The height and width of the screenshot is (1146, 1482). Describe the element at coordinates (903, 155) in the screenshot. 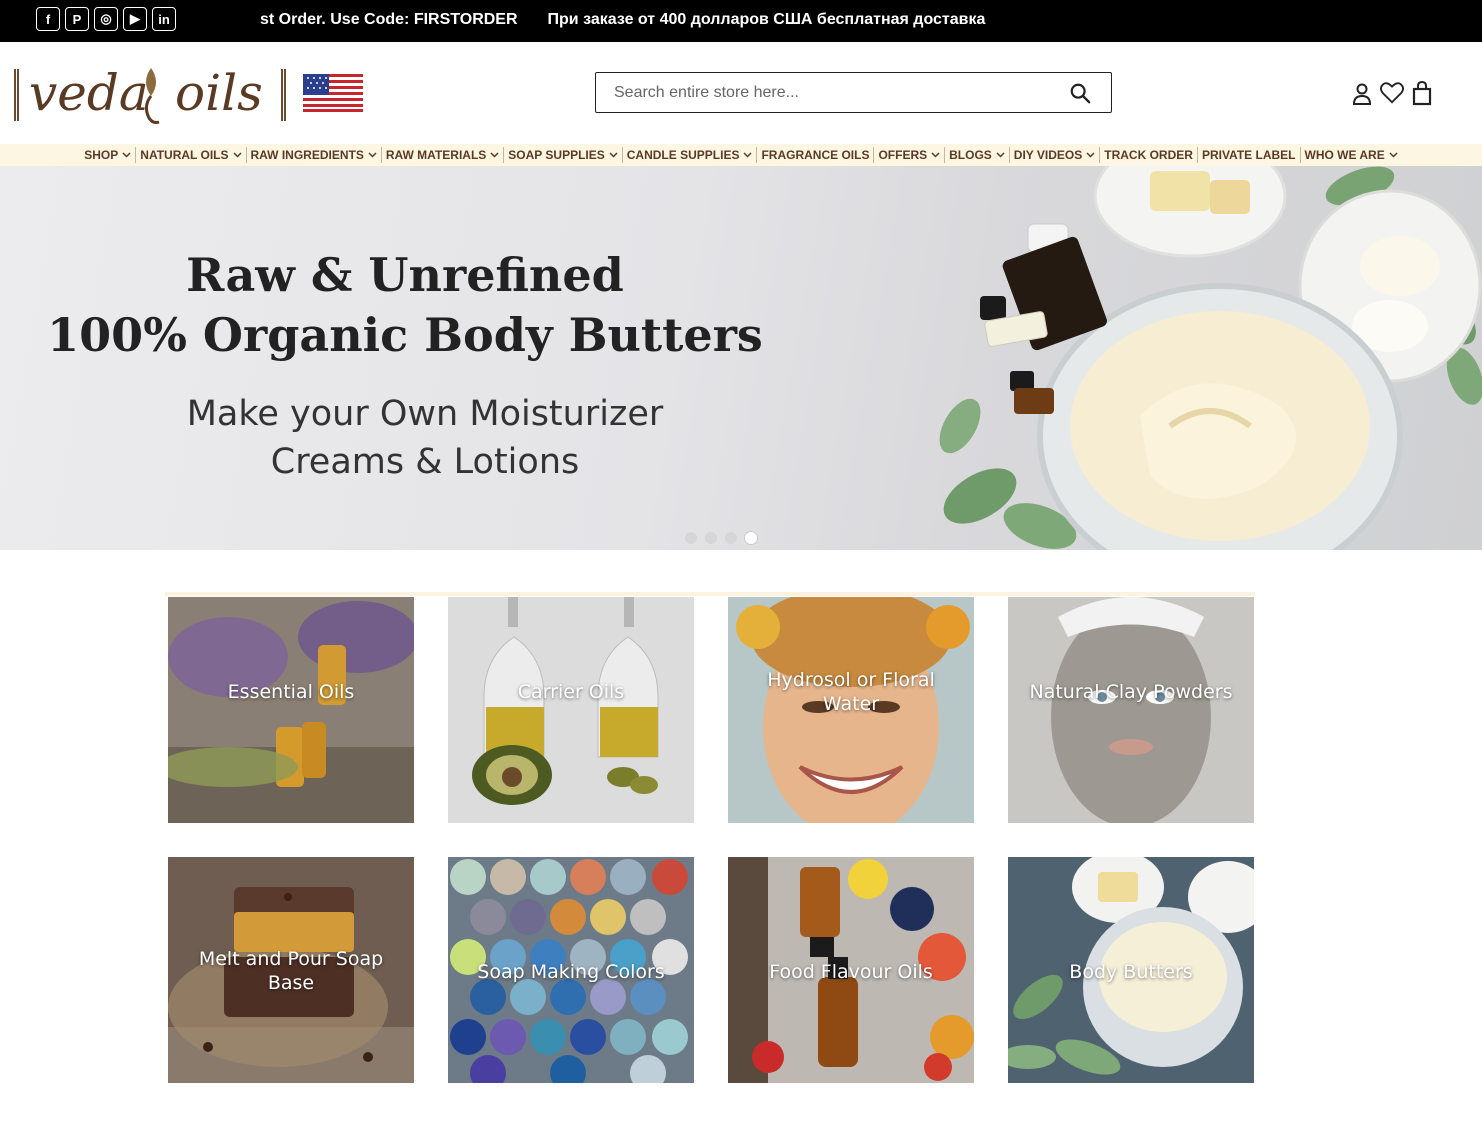

I see `nav-label: OFFERS` at that location.